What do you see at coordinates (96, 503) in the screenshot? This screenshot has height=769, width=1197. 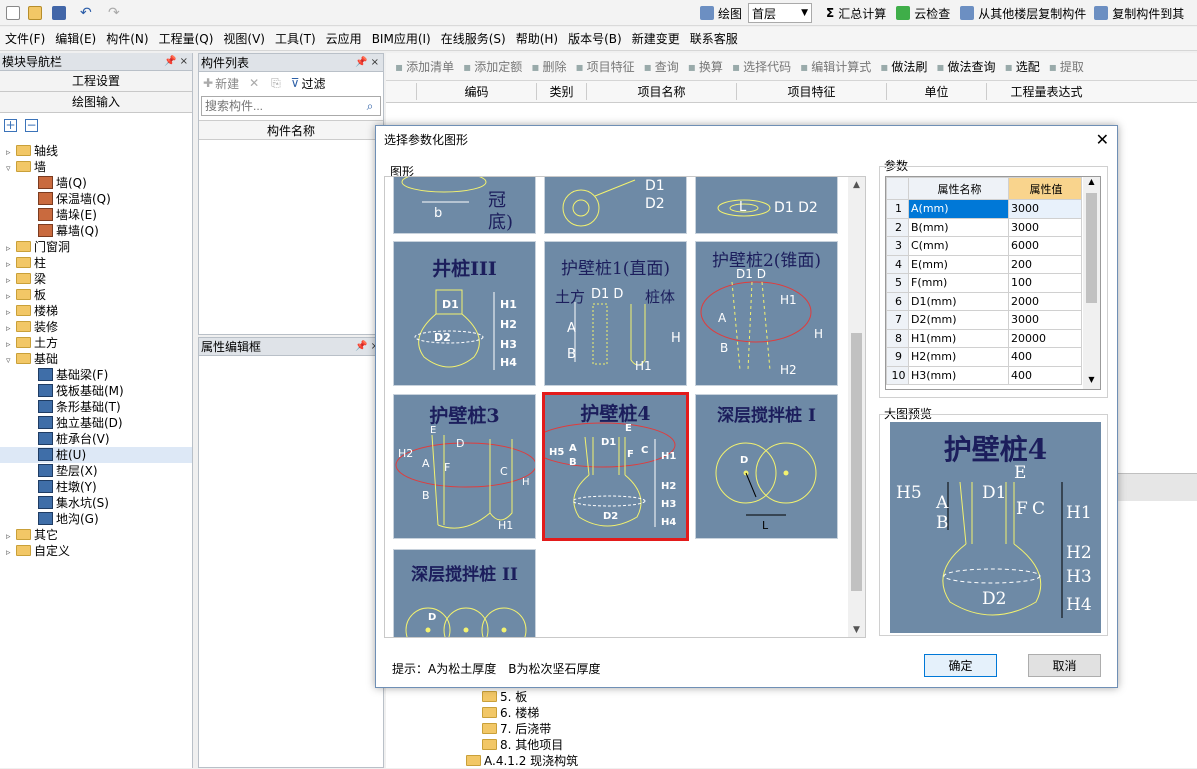 I see `nav-tree-item: 集水坑(S)` at bounding box center [96, 503].